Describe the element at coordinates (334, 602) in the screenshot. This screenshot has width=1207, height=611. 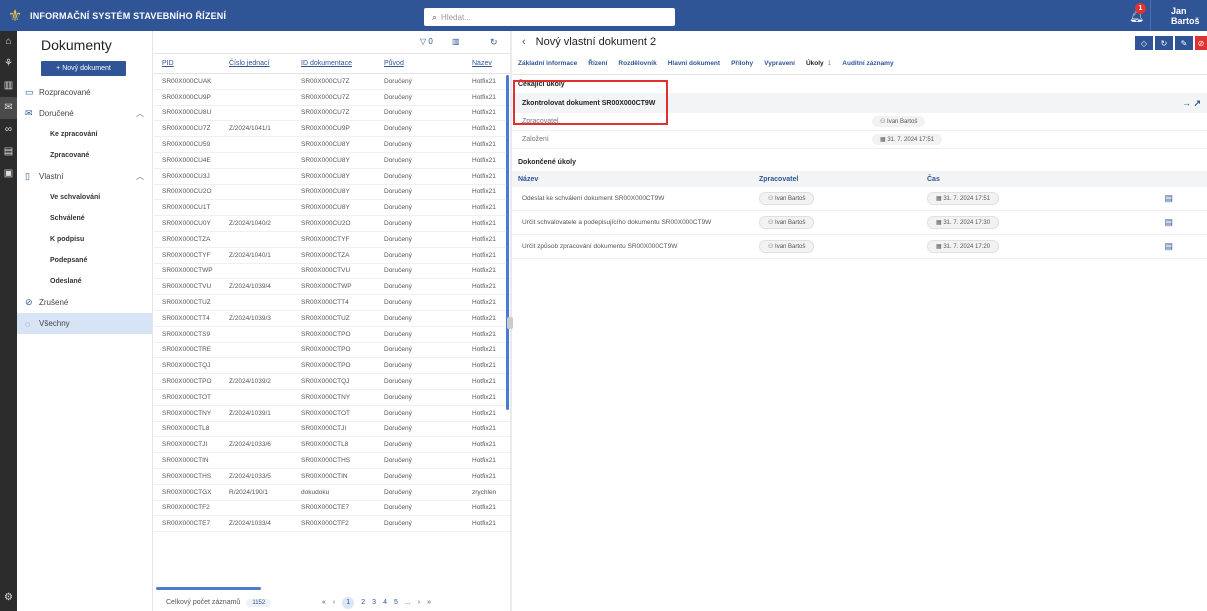
I see `prev-page-icon: ‹` at that location.